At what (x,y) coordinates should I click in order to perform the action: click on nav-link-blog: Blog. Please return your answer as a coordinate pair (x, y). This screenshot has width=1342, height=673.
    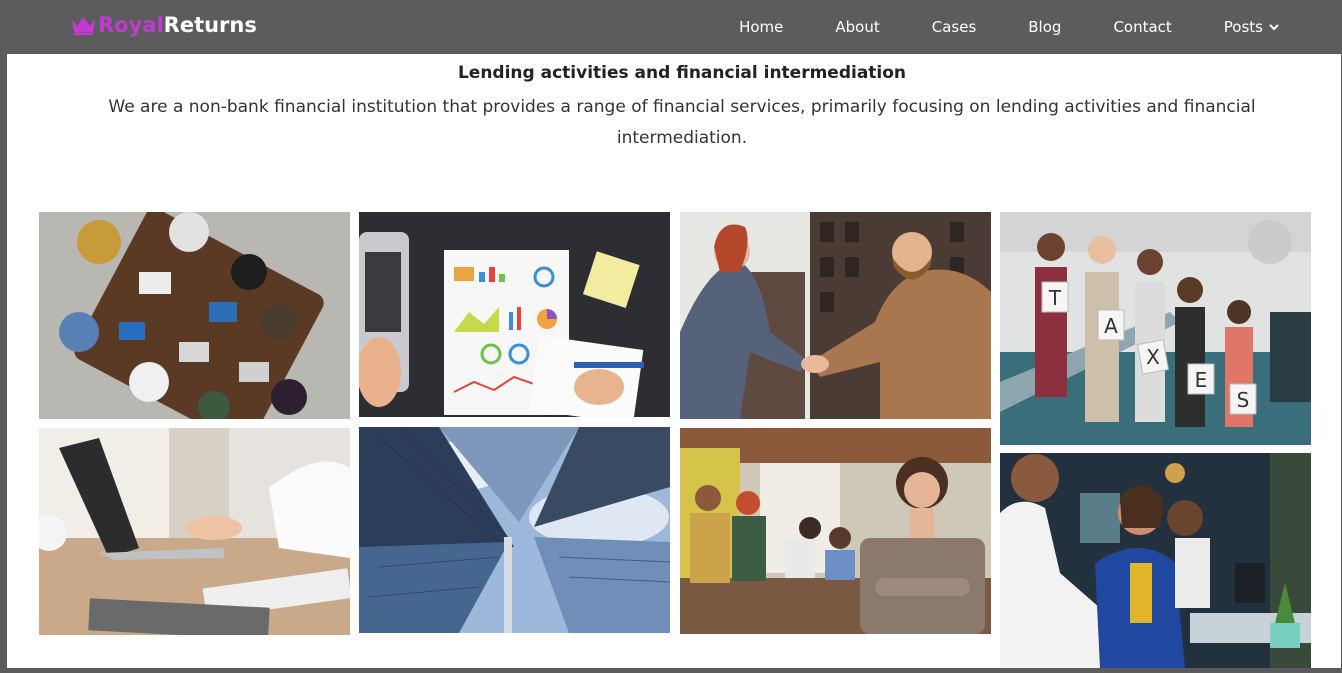
    Looking at the image, I should click on (1044, 27).